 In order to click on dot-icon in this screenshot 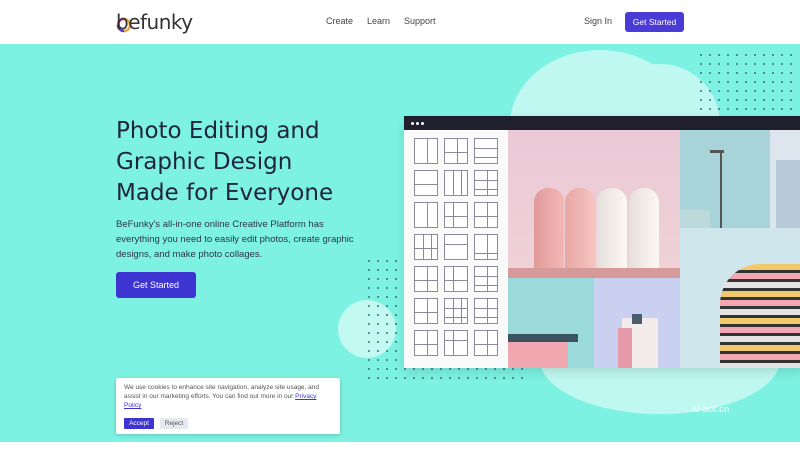, I will do `click(412, 123)`.